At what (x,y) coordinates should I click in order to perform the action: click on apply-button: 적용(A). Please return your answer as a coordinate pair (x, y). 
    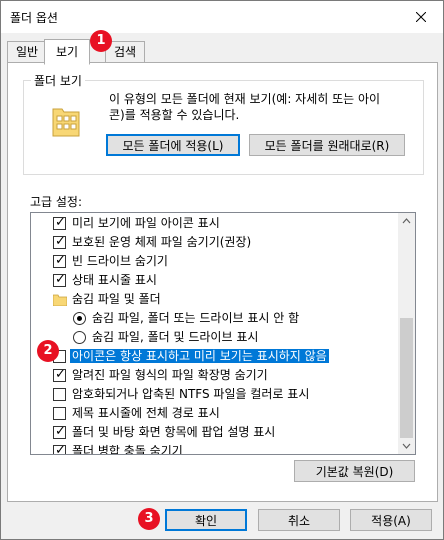
    Looking at the image, I should click on (391, 520).